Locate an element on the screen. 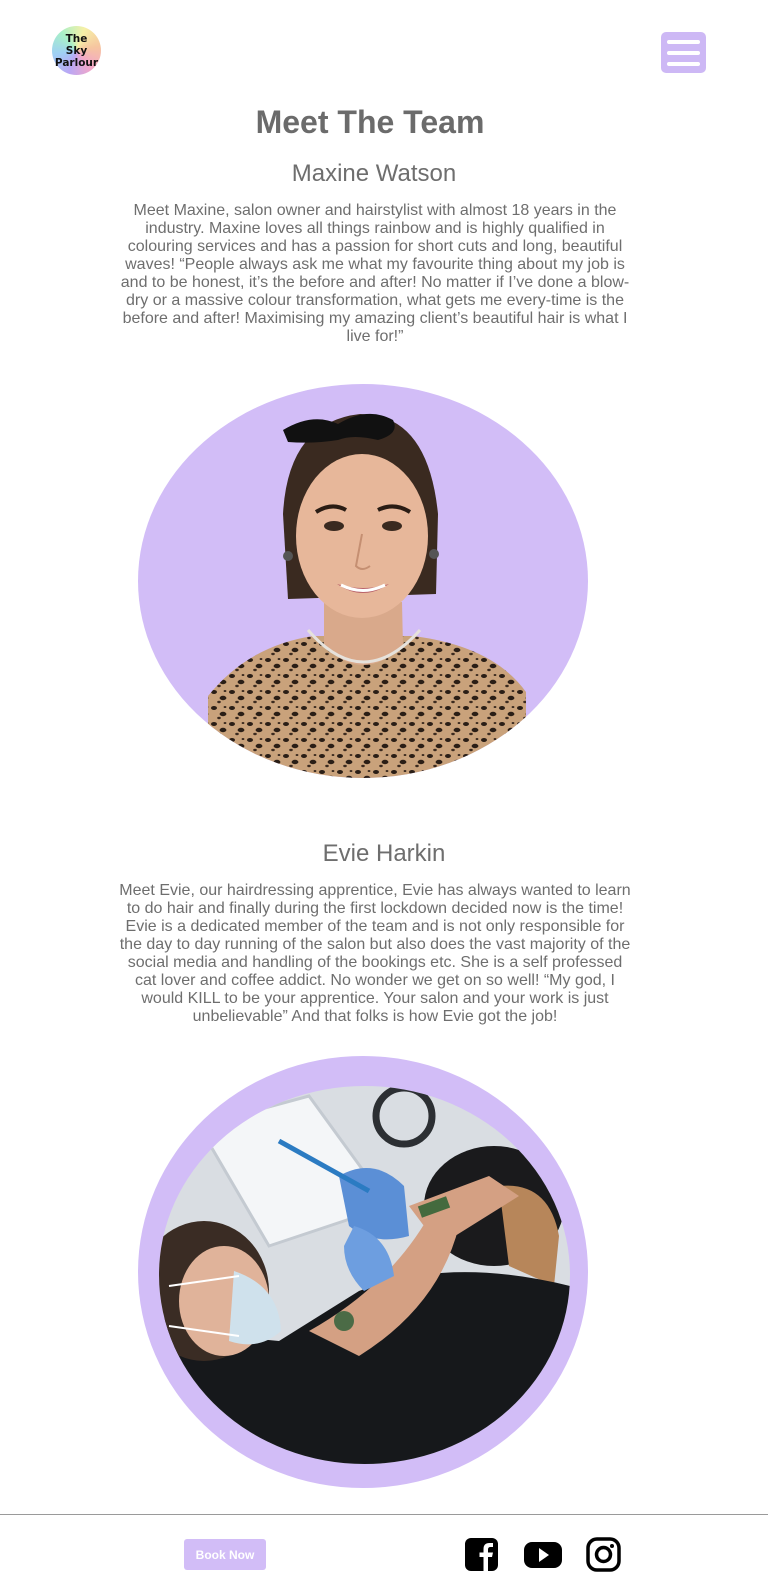 The image size is (768, 1594). site-logo: The Sky Parlour is located at coordinates (76, 50).